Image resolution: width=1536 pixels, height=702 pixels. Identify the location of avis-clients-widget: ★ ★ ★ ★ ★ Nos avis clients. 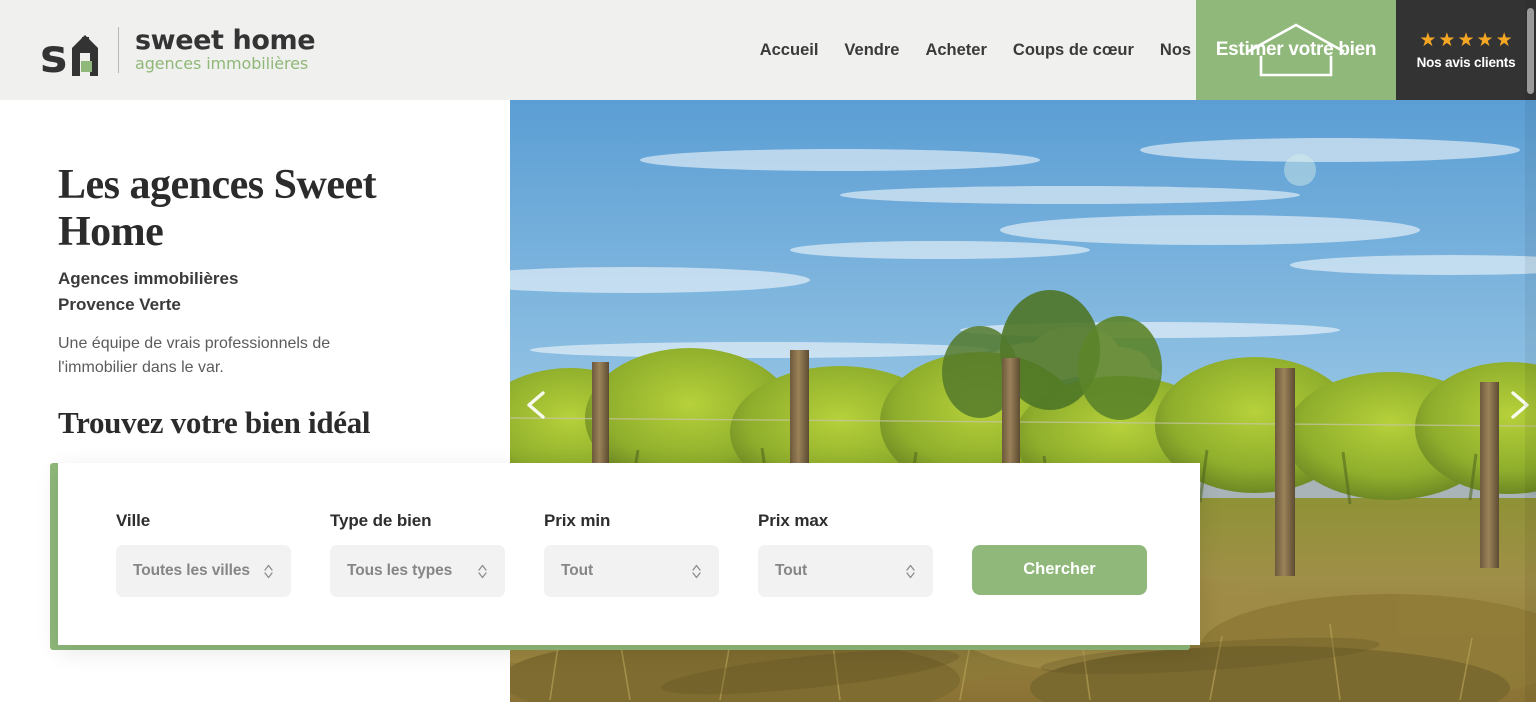
(1466, 50).